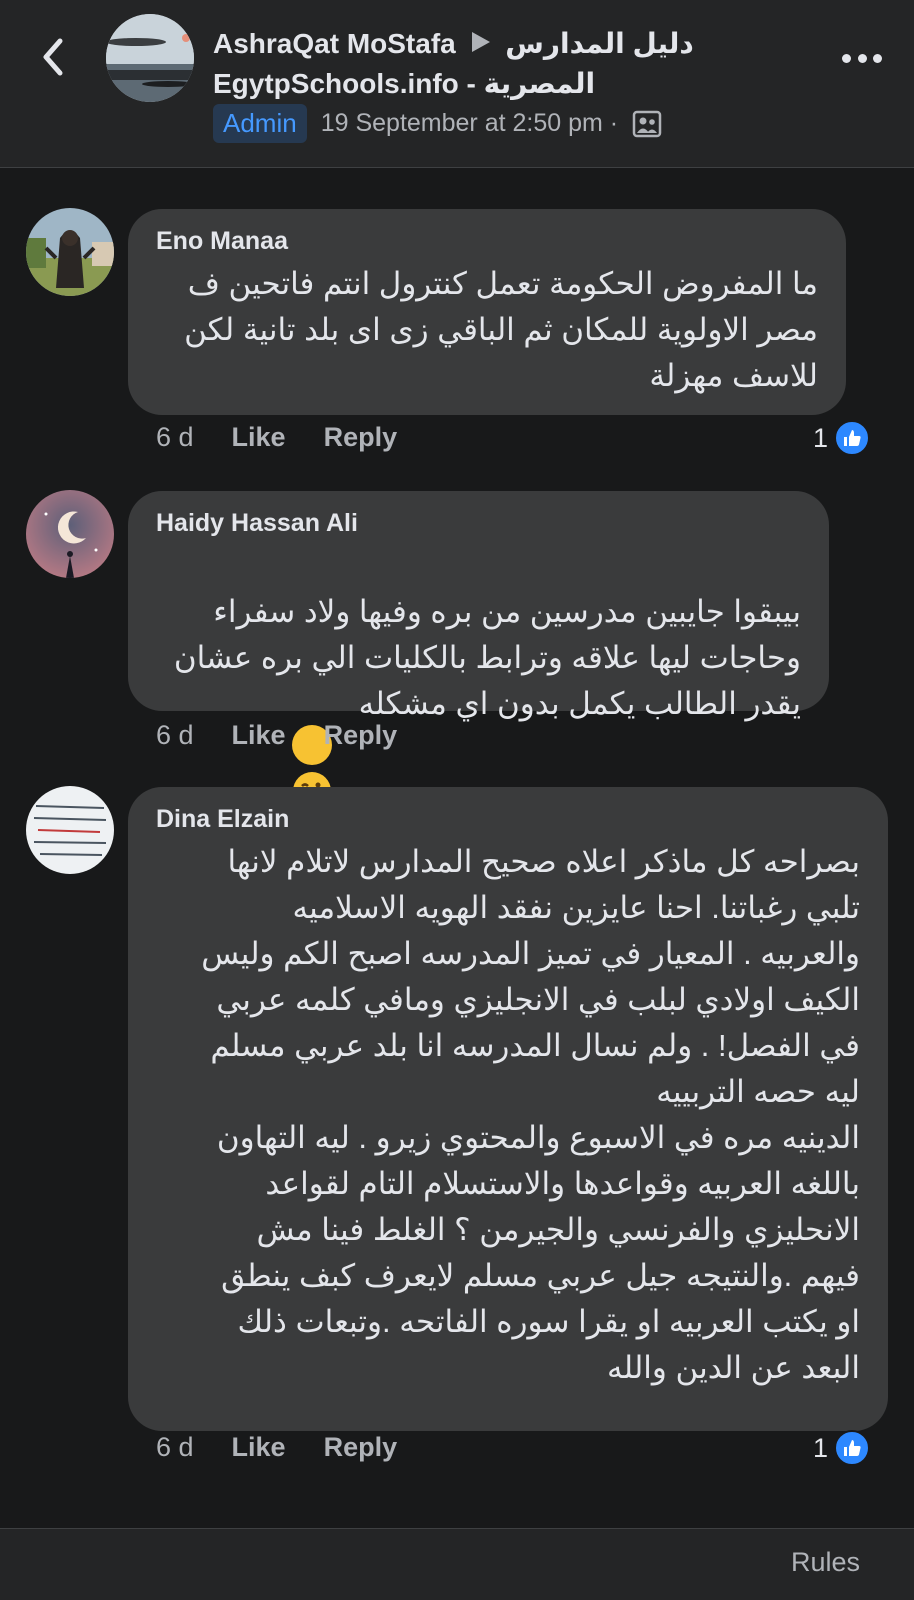  I want to click on bottom-bar: Rules, so click(457, 1564).